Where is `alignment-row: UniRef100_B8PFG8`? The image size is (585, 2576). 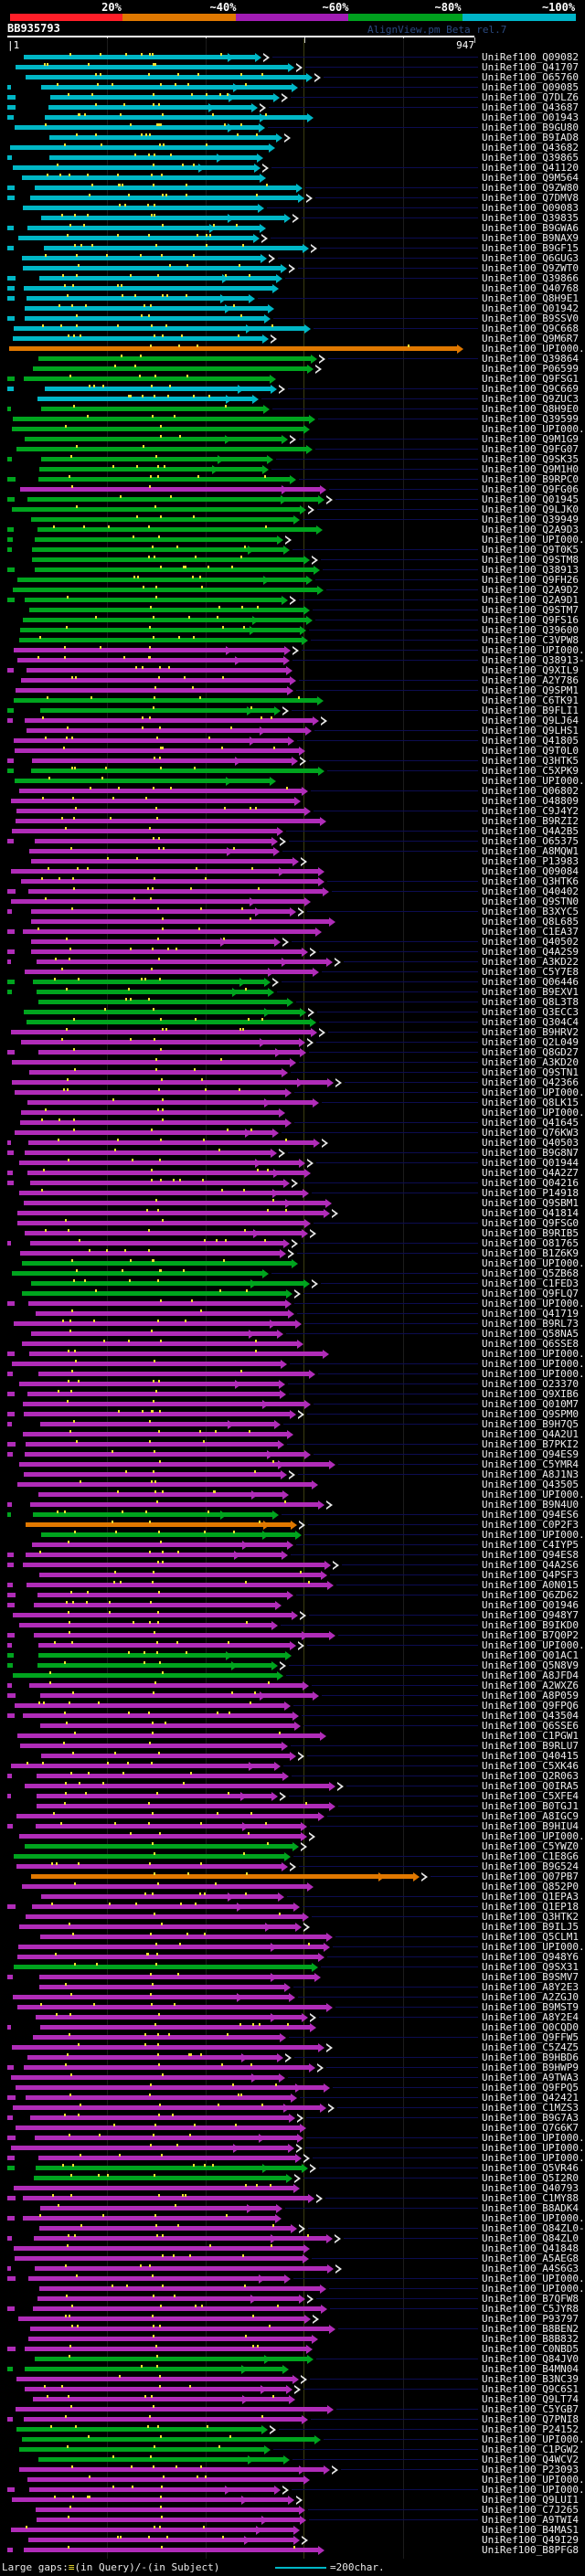 alignment-row: UniRef100_B8PFG8 is located at coordinates (293, 2550).